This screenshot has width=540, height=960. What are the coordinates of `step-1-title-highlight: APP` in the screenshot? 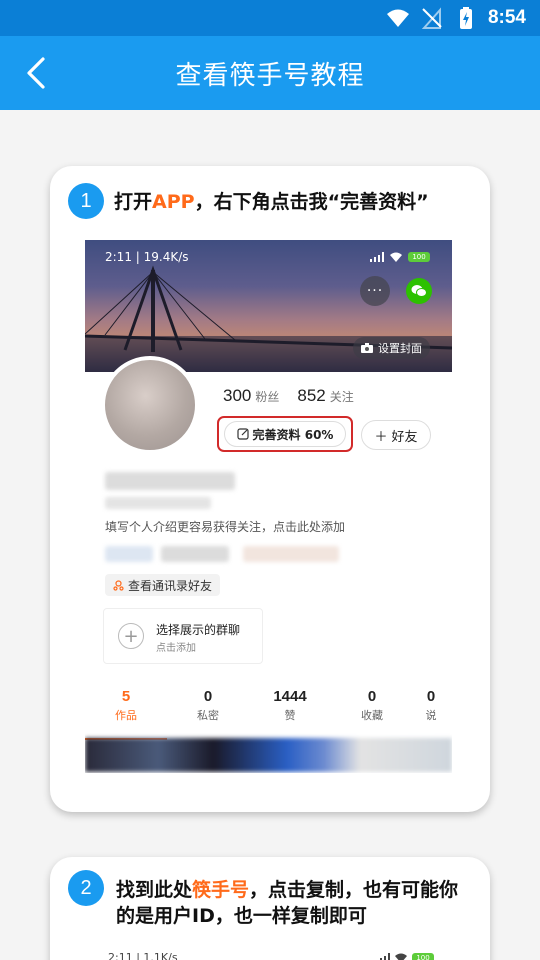 It's located at (173, 202).